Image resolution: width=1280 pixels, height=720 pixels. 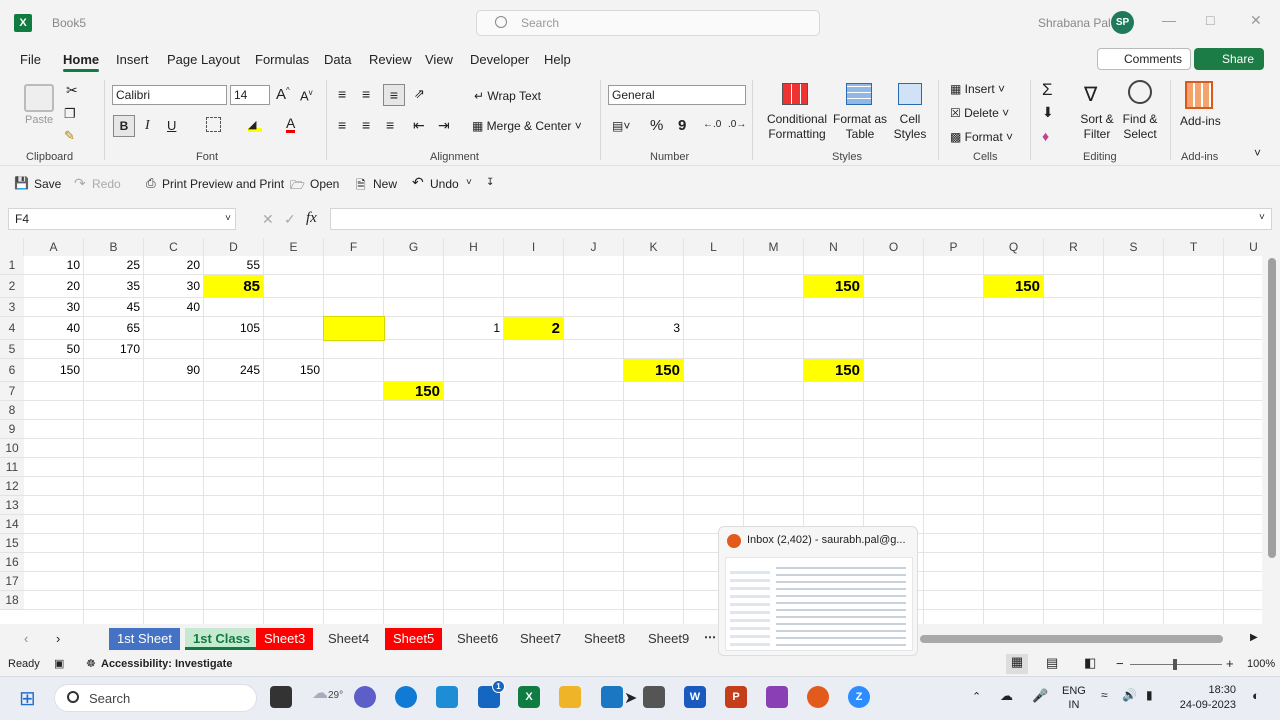 I want to click on cell-d4: 105, so click(x=234, y=328).